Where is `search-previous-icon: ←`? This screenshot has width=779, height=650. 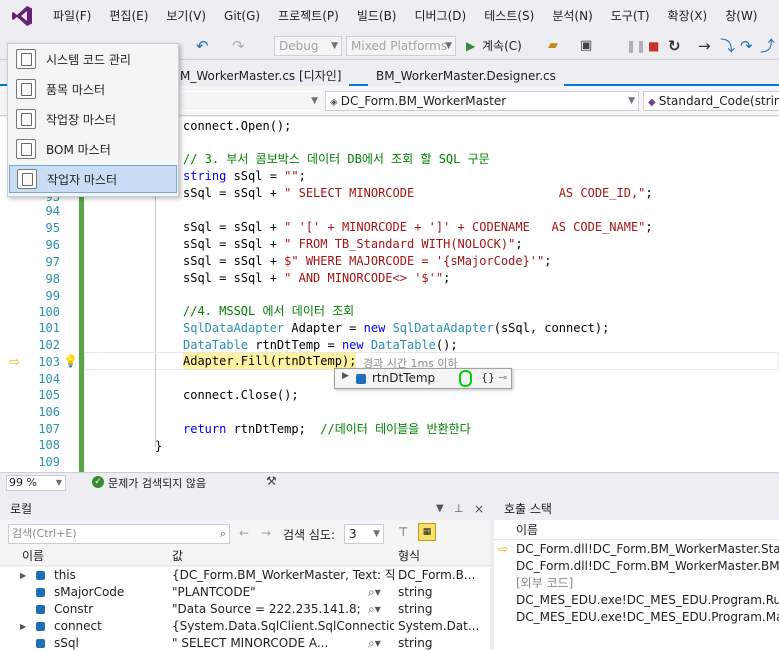 search-previous-icon: ← is located at coordinates (244, 533).